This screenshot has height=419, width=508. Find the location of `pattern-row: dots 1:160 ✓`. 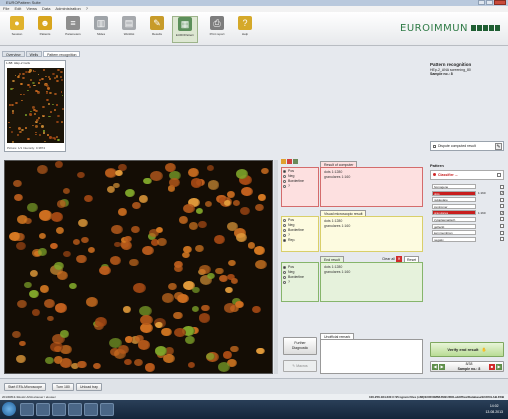

pattern-row: dots 1:160 ✓ is located at coordinates (468, 193).